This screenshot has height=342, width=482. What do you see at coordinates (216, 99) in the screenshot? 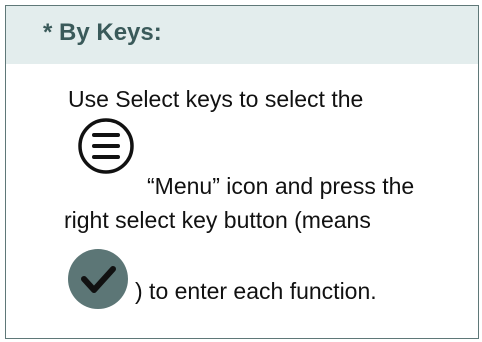
I see `instruction-line-1: Use Select keys to select the` at bounding box center [216, 99].